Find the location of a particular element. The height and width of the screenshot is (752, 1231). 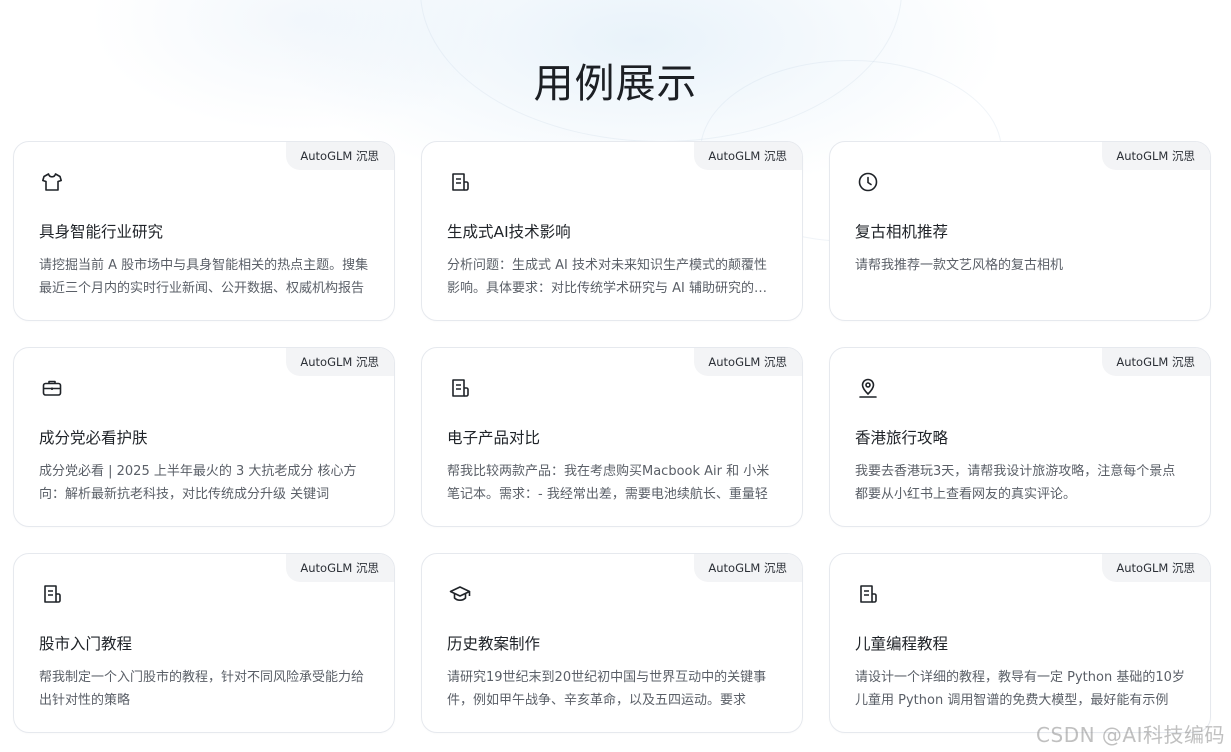

briefcase-icon is located at coordinates (52, 388).